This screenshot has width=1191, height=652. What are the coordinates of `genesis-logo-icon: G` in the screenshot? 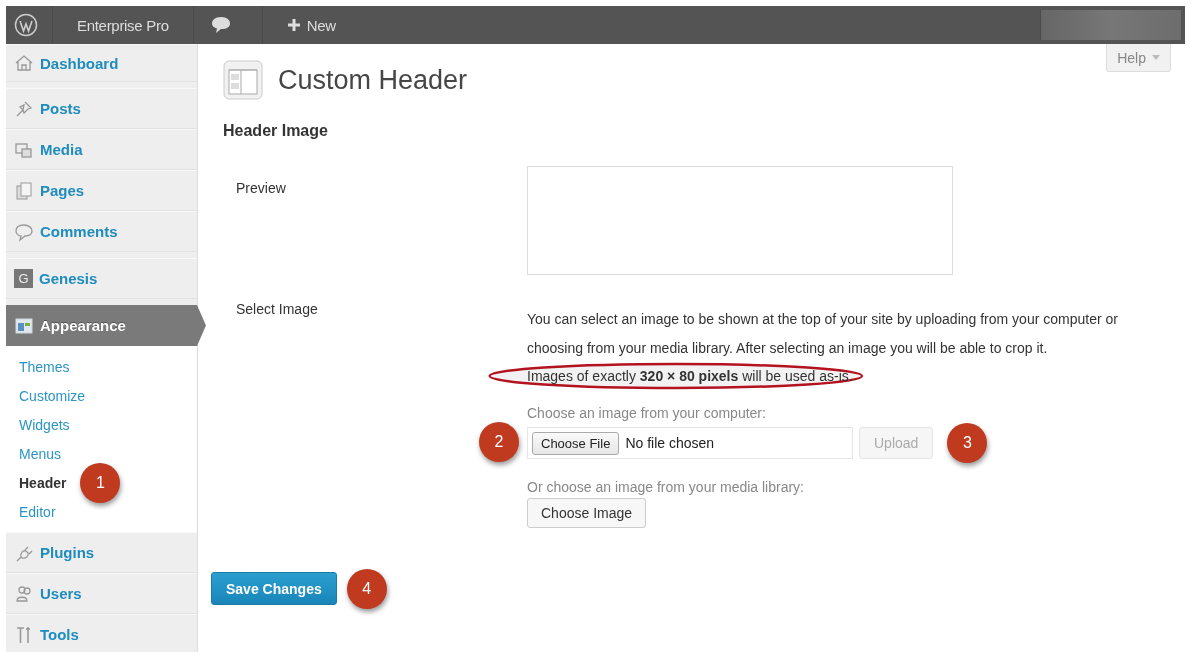 It's located at (23, 278).